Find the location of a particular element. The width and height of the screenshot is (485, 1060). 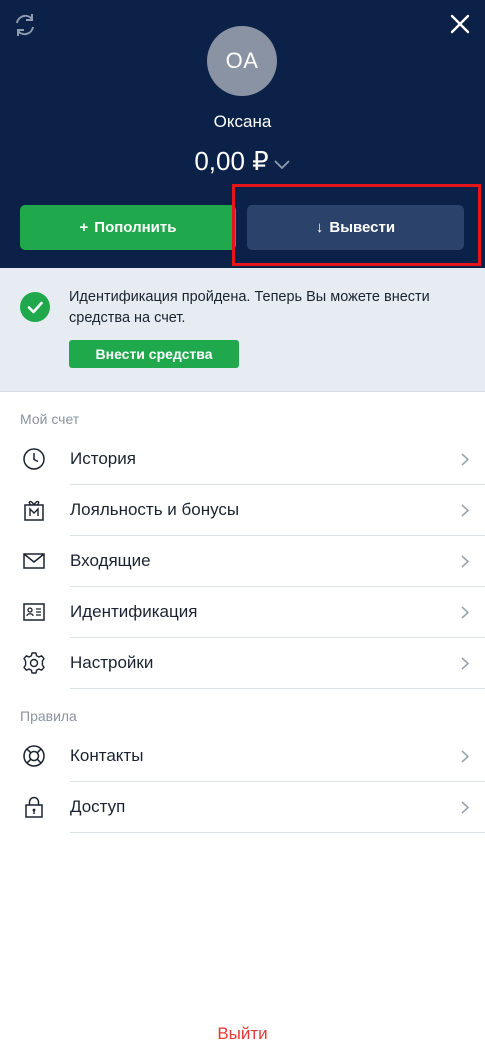

menu-item-label: История is located at coordinates (103, 458).